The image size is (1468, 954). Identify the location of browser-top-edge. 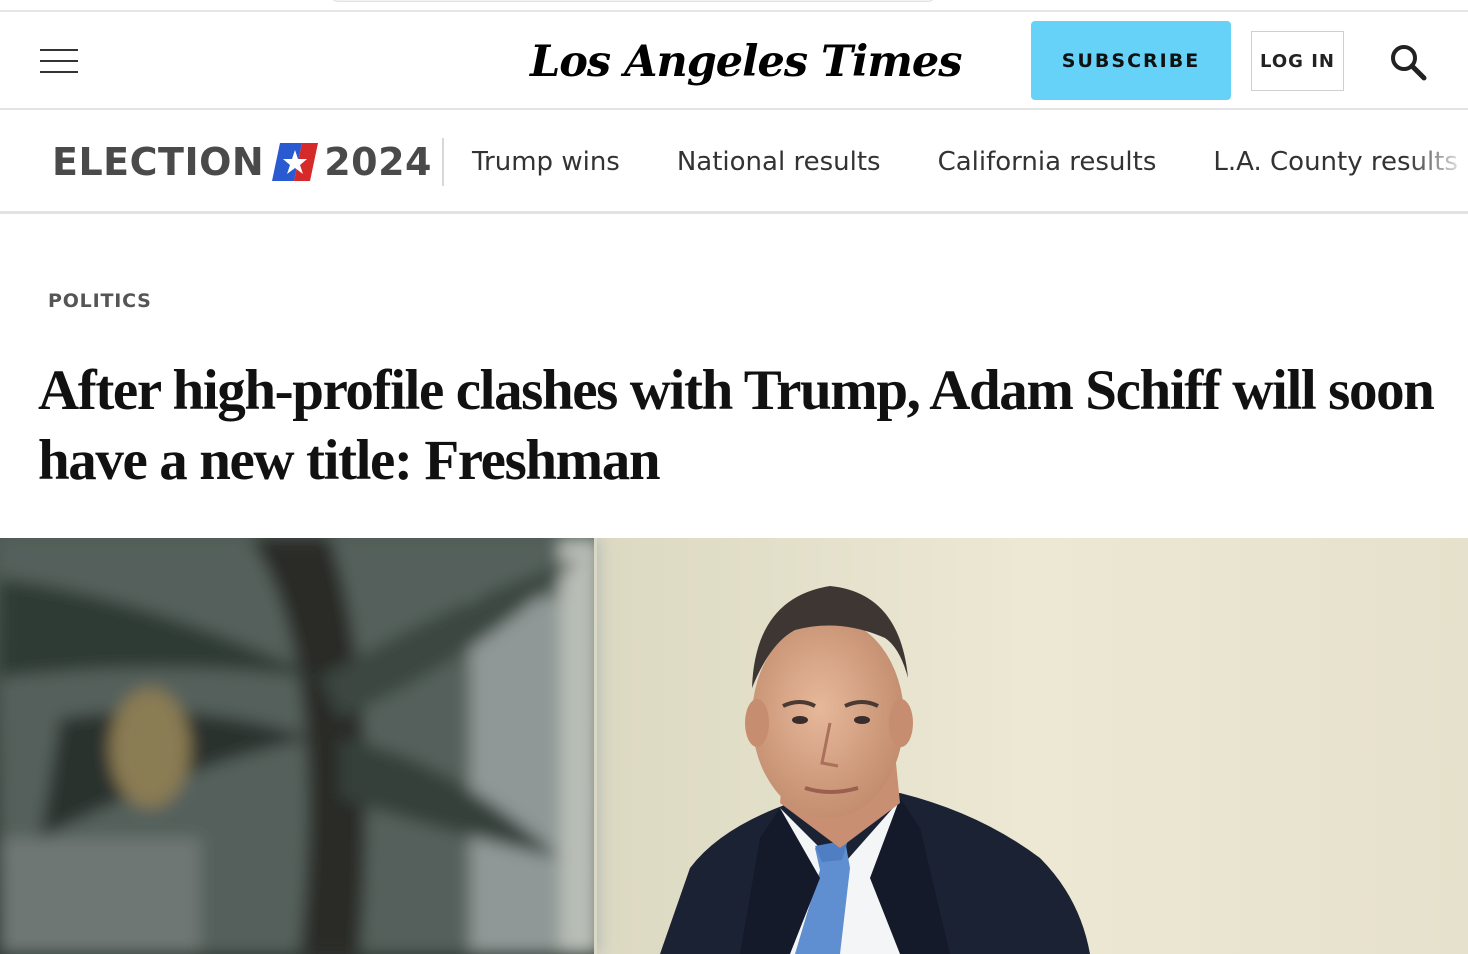
(734, 6).